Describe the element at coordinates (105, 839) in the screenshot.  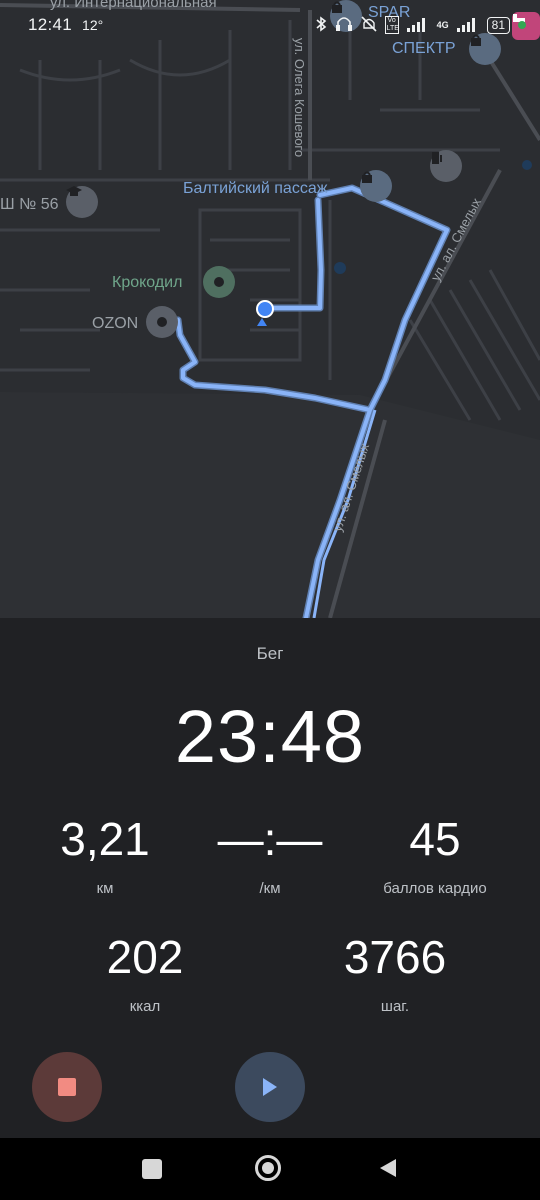
I see `distance-value: 3,21` at that location.